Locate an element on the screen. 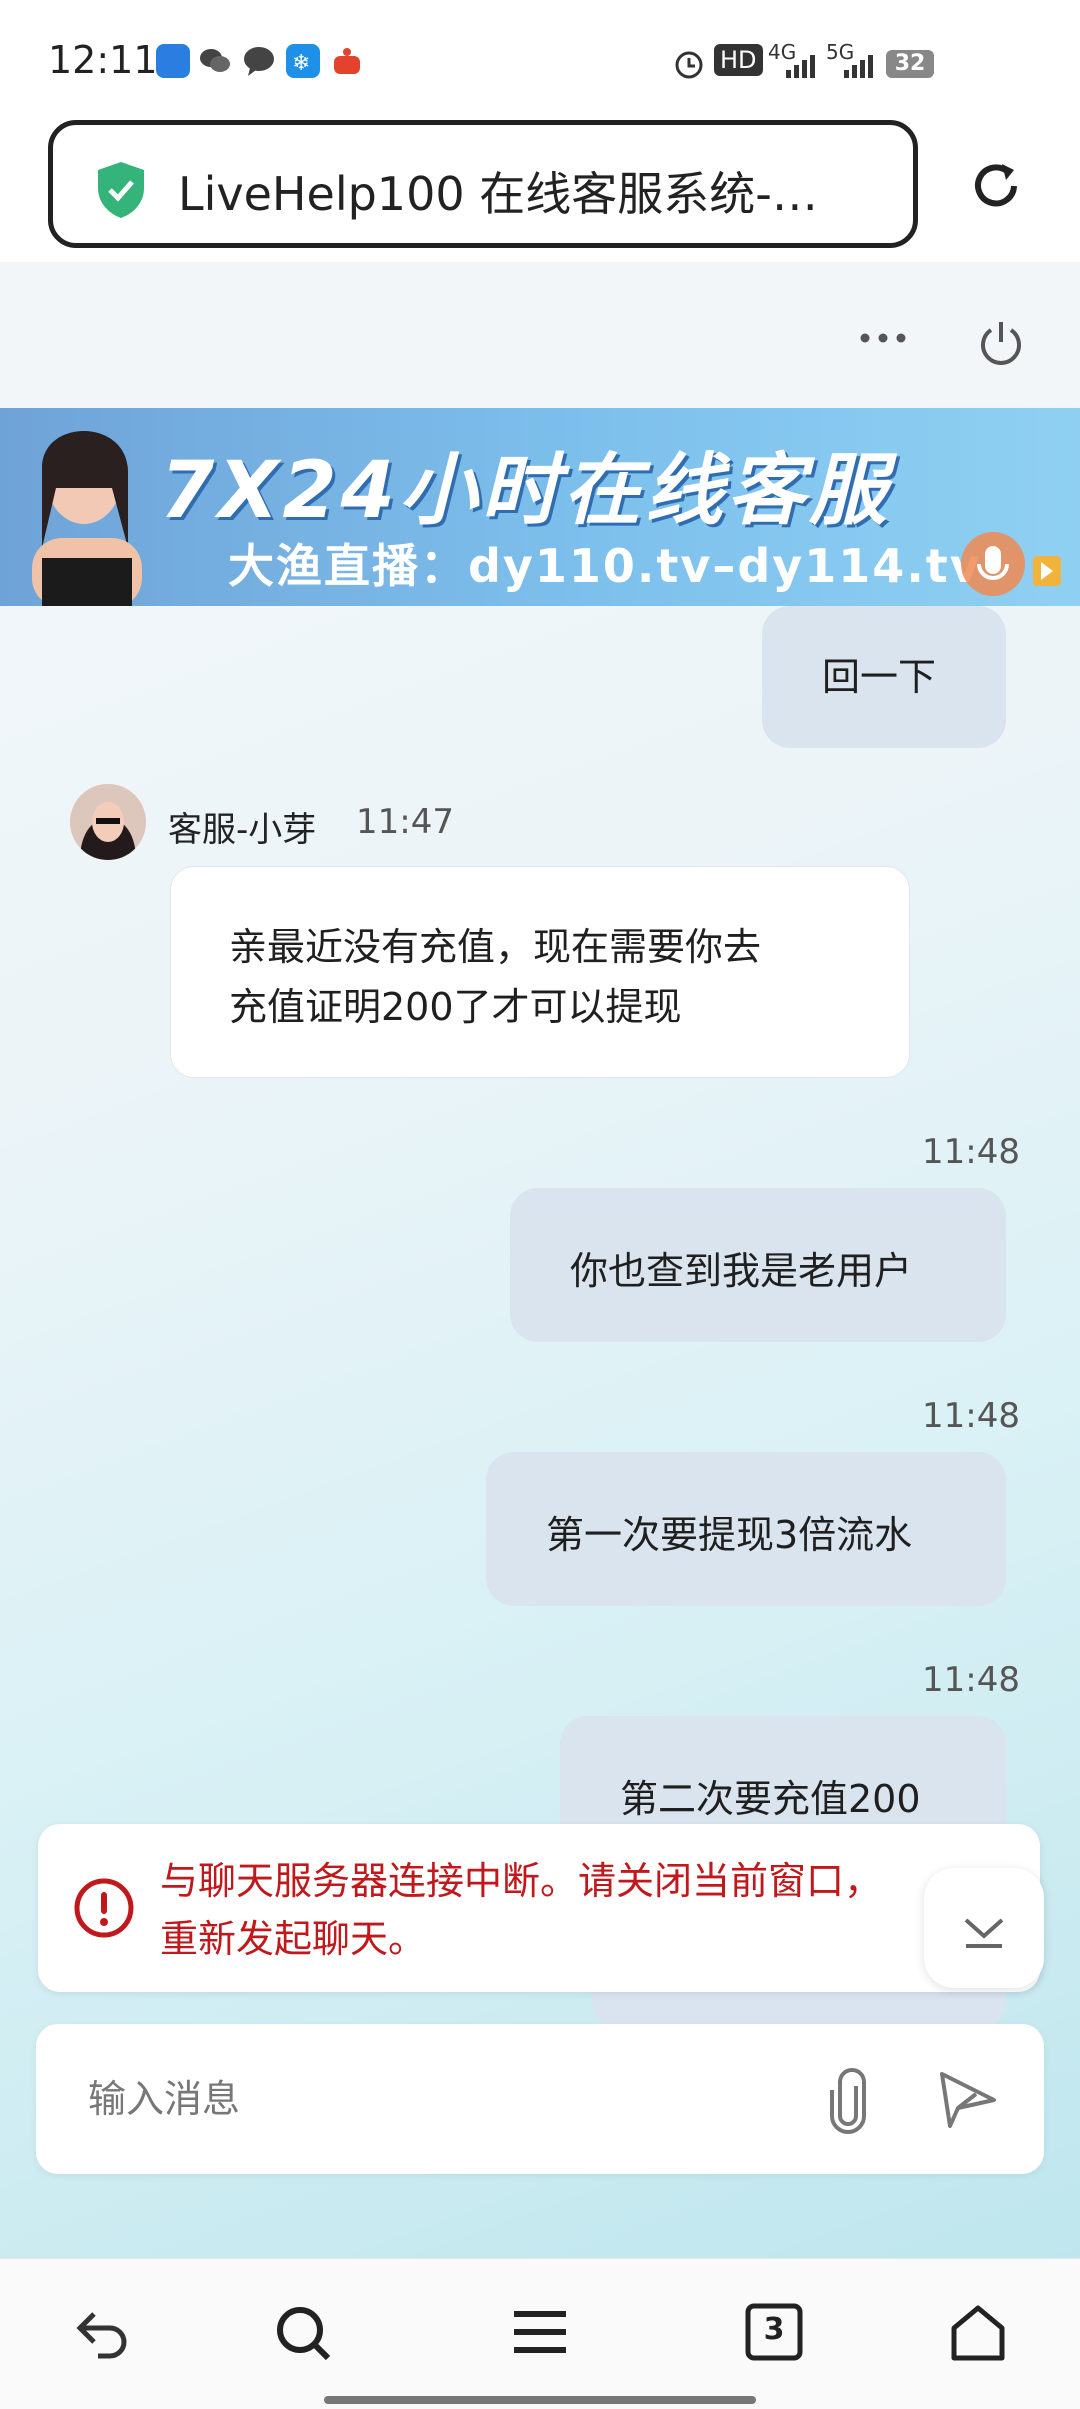  banner-person-image is located at coordinates (87, 508).